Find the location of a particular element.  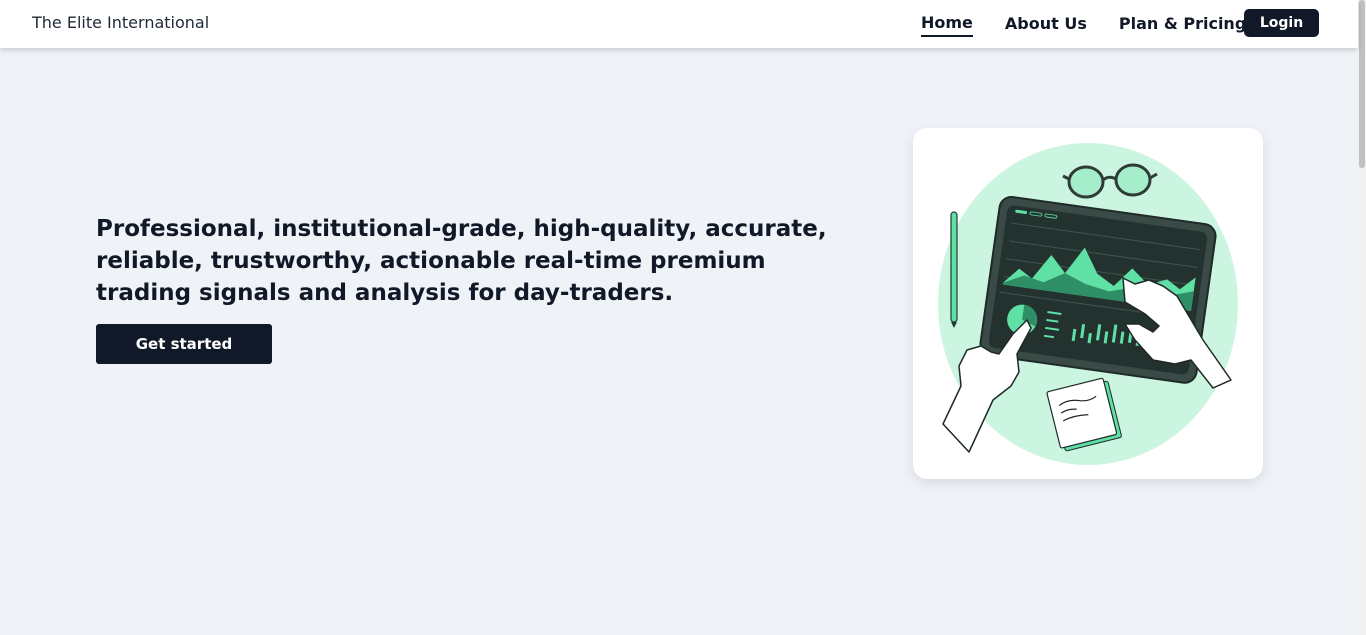

stylus-pen-icon is located at coordinates (954, 269).